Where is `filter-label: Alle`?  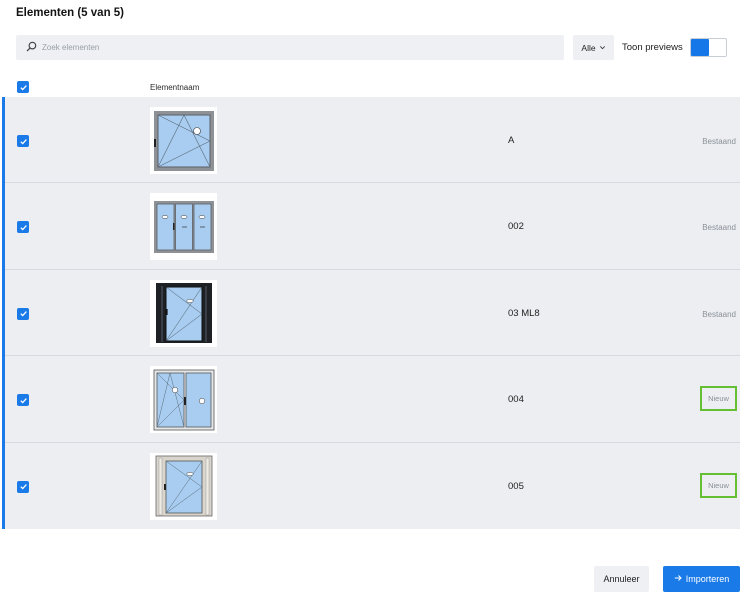
filter-label: Alle is located at coordinates (588, 47).